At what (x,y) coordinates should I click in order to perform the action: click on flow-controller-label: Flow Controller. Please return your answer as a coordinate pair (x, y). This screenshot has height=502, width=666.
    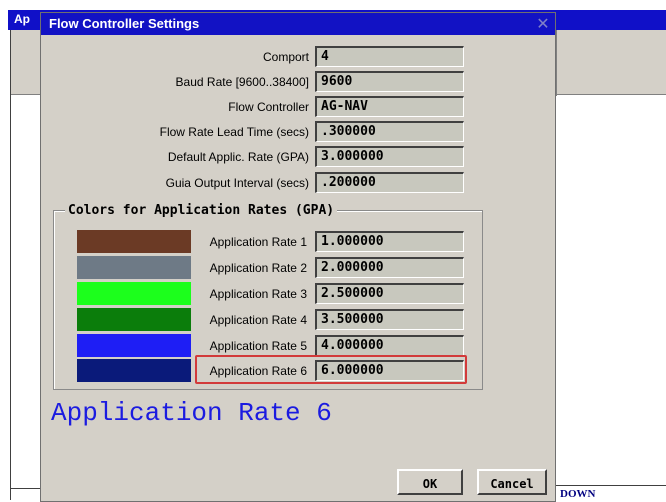
    Looking at the image, I should click on (268, 107).